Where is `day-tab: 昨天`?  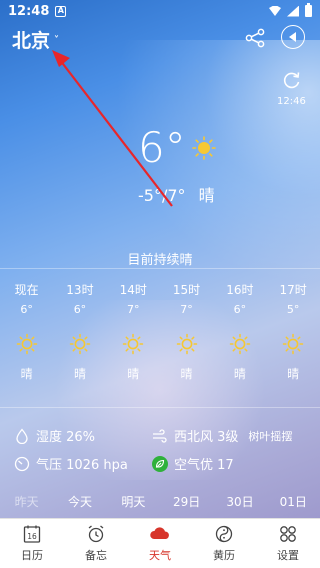
day-tab: 昨天 is located at coordinates (26, 501).